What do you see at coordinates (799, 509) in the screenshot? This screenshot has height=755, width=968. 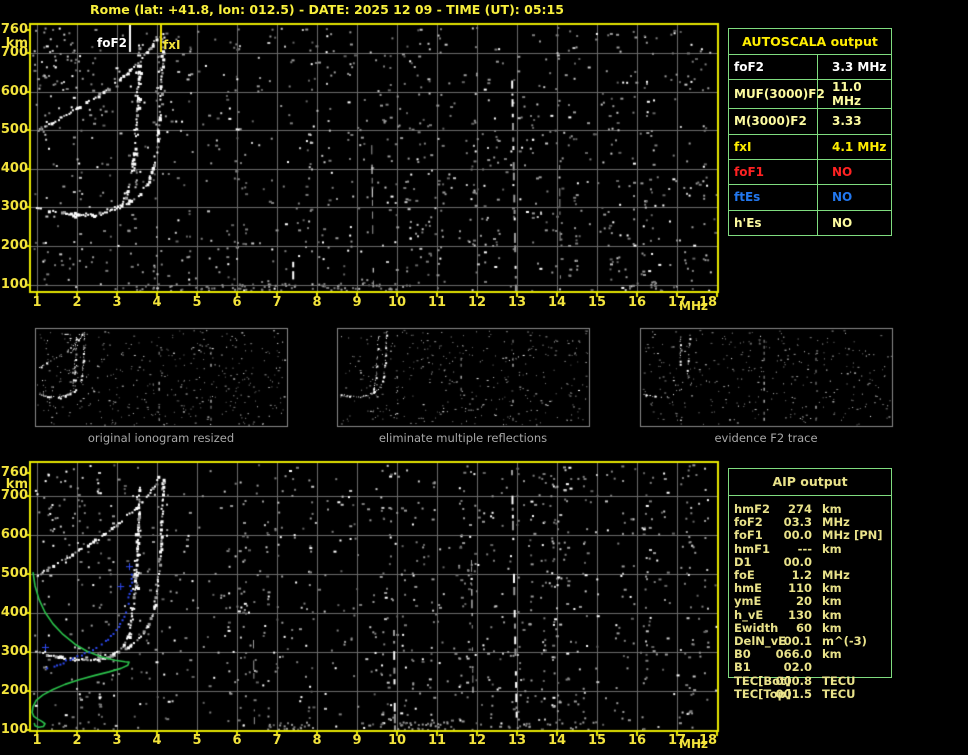 I see `aip-param-value: 274` at bounding box center [799, 509].